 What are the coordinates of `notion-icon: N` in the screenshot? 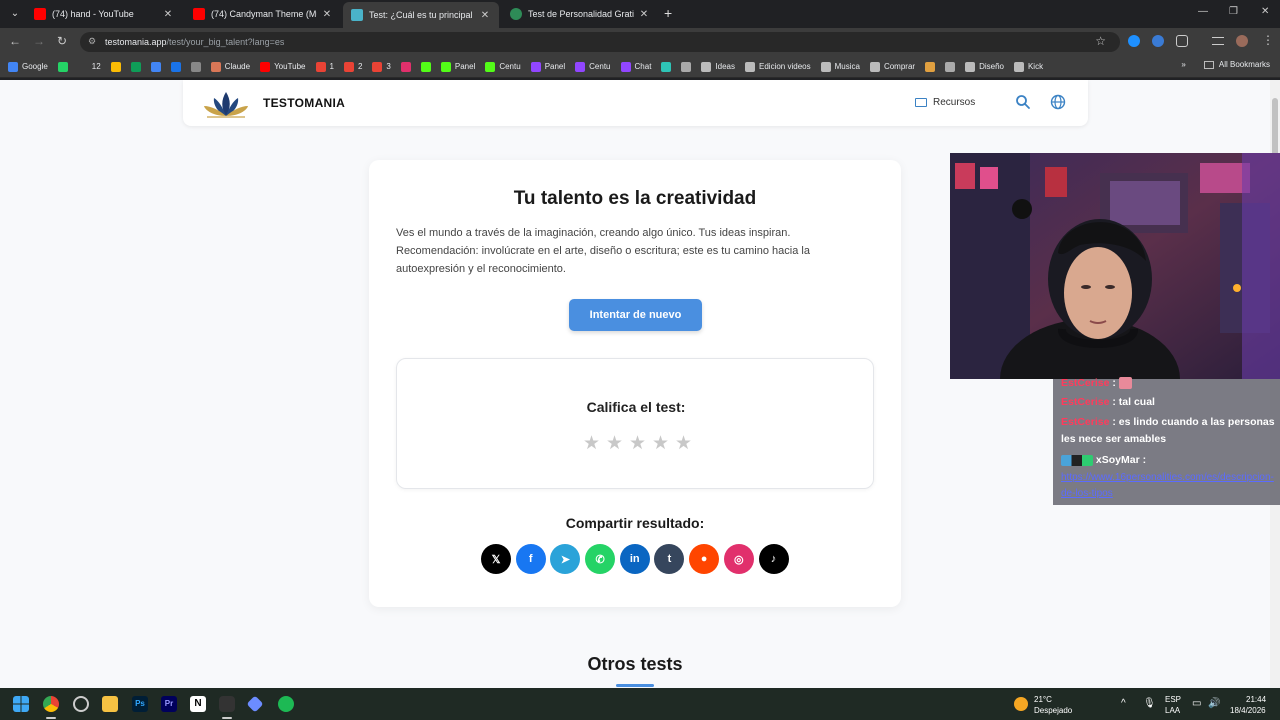 It's located at (198, 704).